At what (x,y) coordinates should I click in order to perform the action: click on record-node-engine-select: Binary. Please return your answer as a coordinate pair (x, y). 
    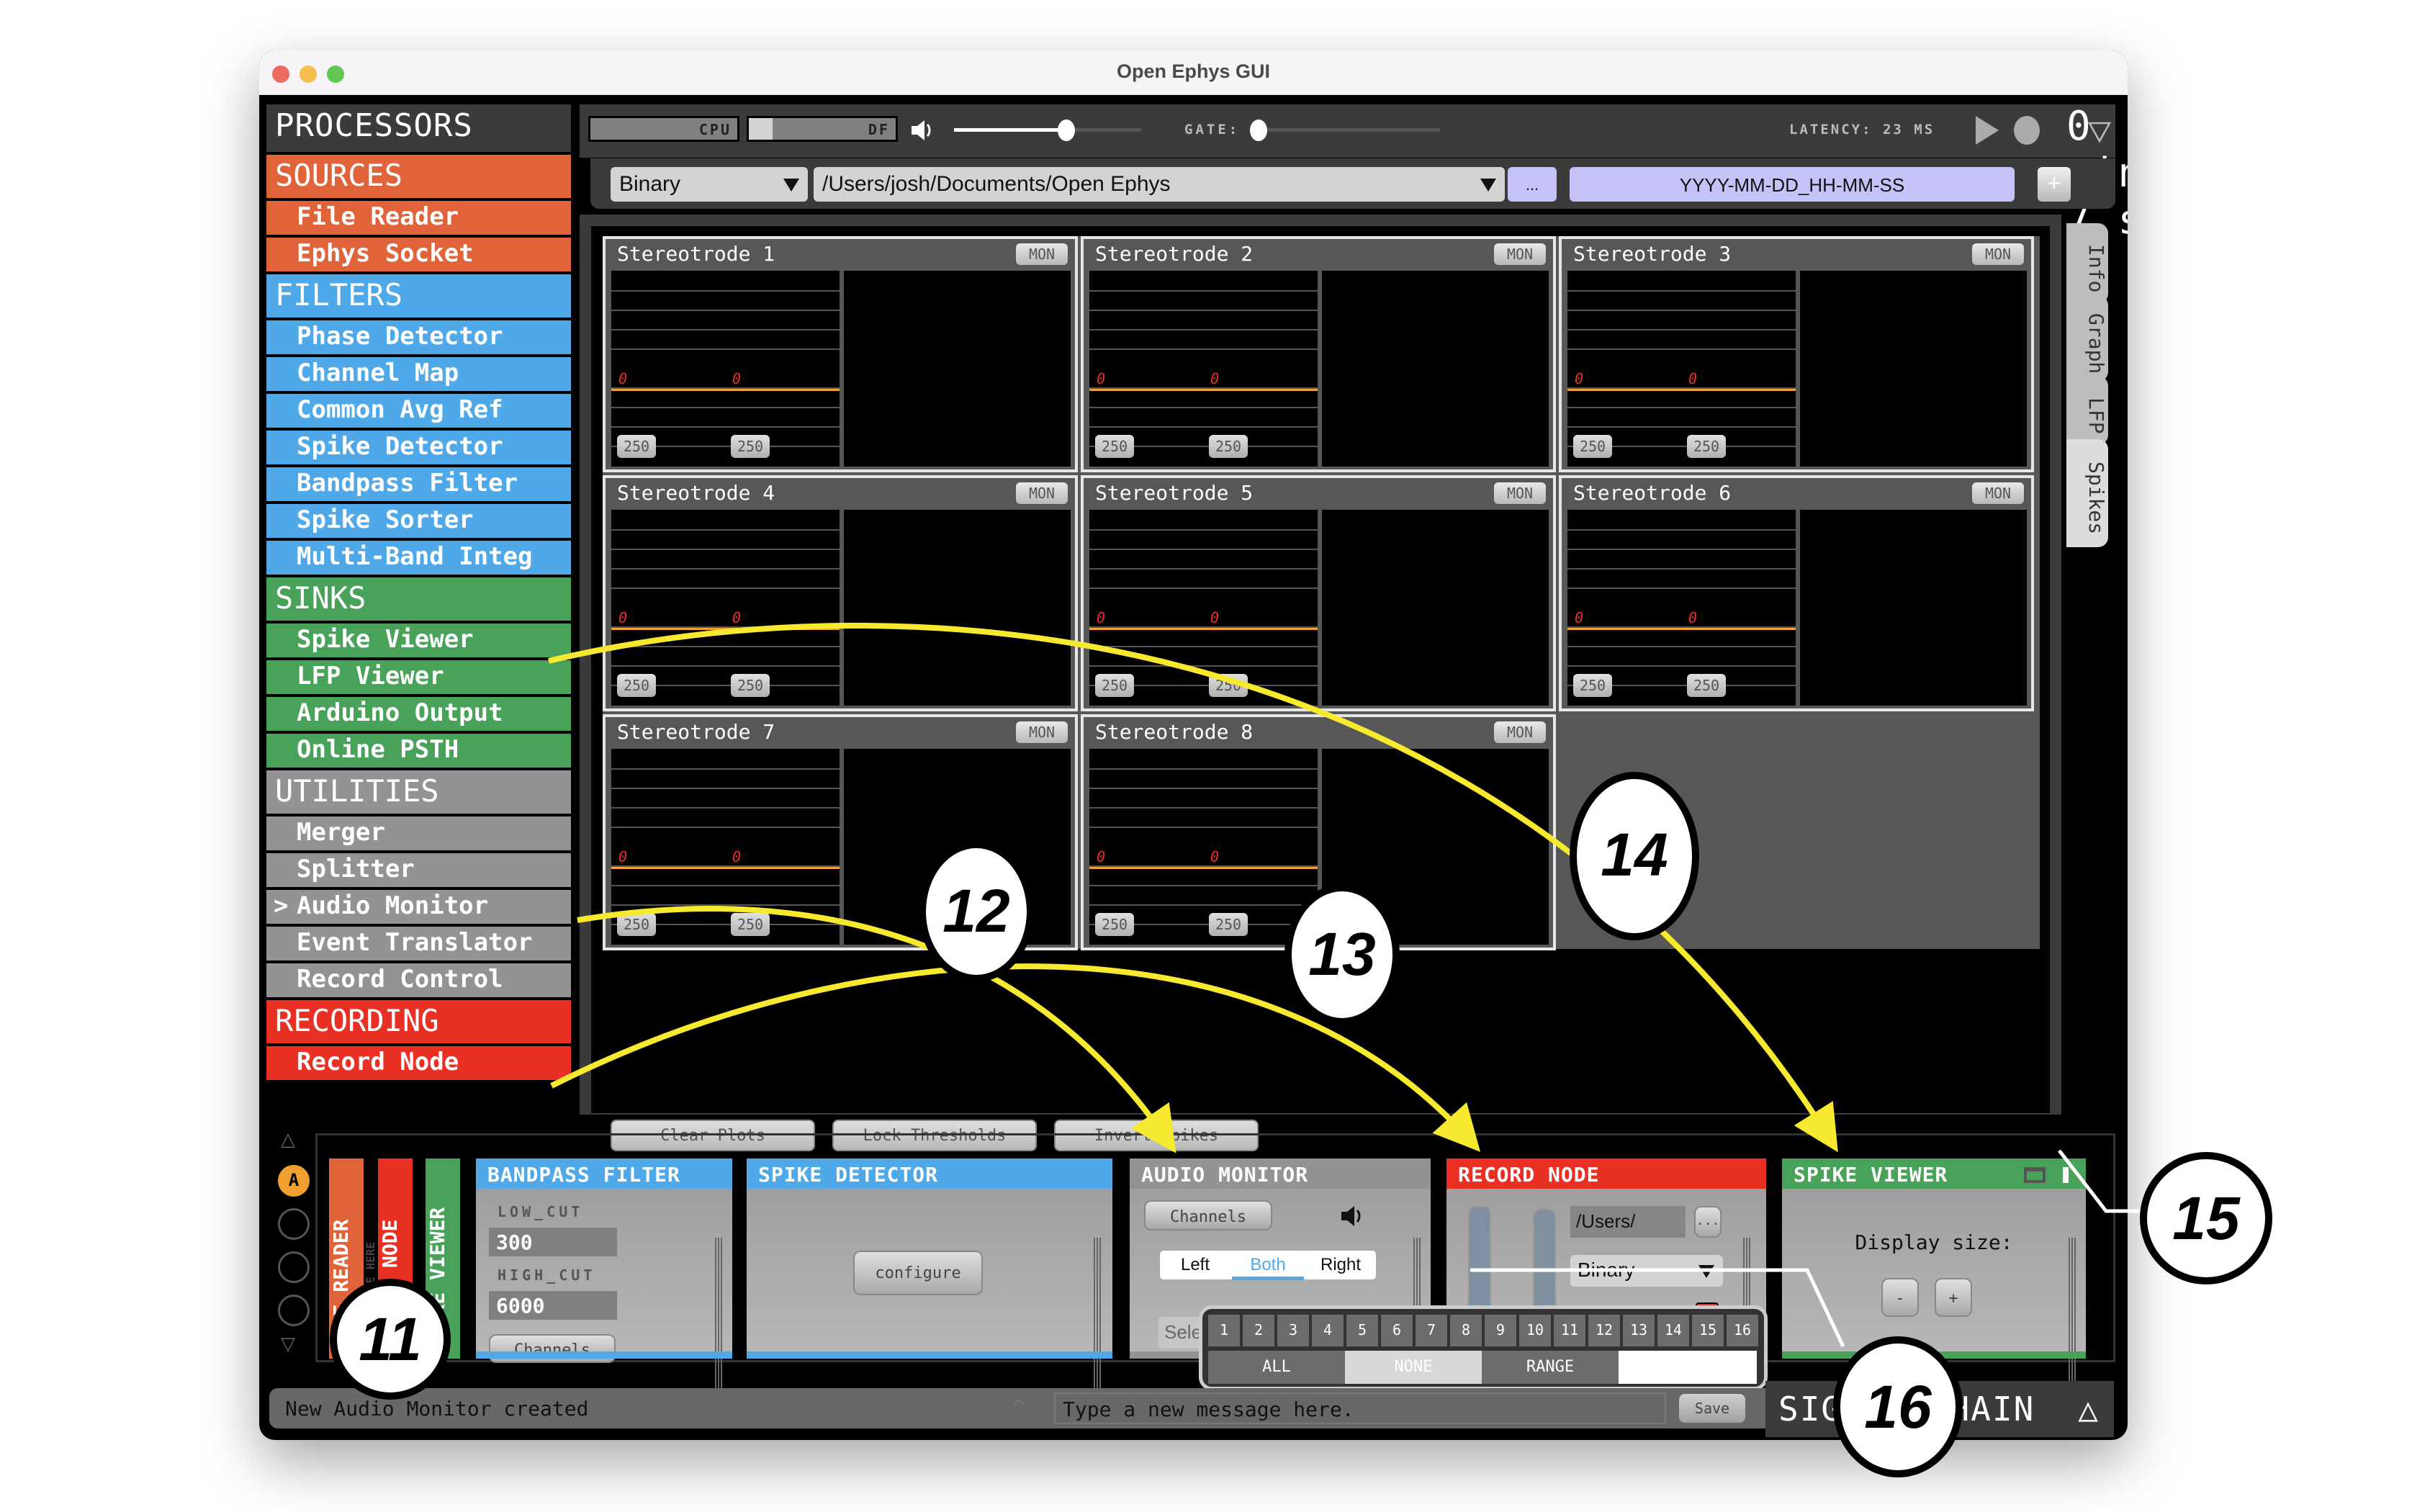
    Looking at the image, I should click on (1646, 1271).